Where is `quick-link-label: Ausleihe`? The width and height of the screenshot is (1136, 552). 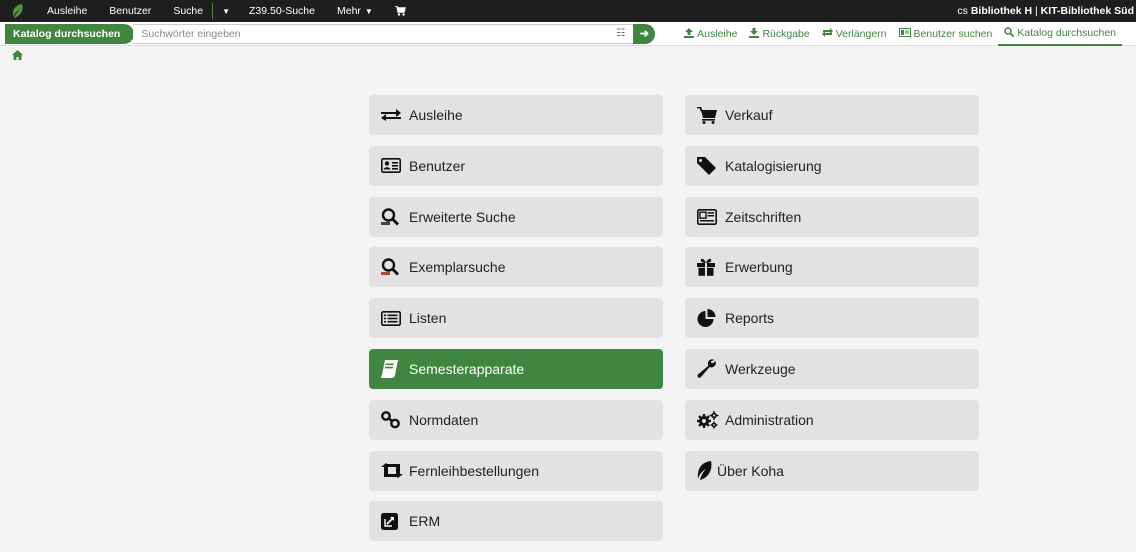 quick-link-label: Ausleihe is located at coordinates (717, 34).